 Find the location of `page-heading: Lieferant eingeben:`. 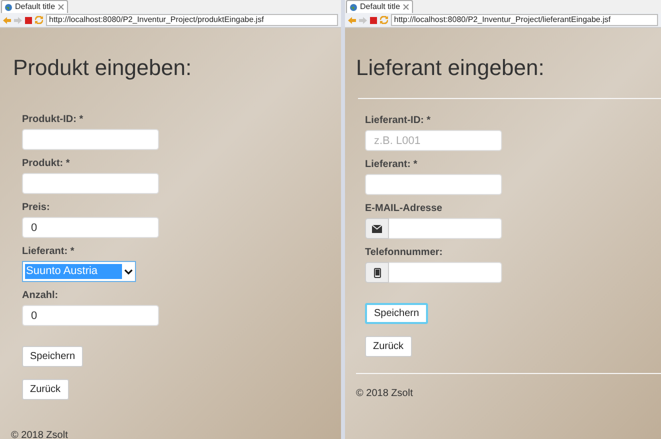

page-heading: Lieferant eingeben: is located at coordinates (451, 68).